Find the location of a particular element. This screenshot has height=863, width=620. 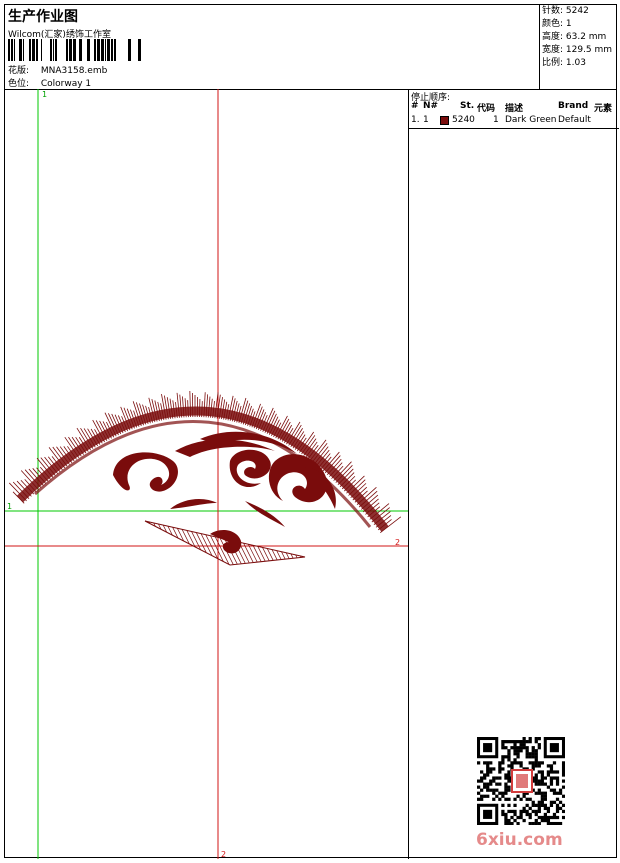

design-scale: 比例: 1.03 is located at coordinates (580, 63).